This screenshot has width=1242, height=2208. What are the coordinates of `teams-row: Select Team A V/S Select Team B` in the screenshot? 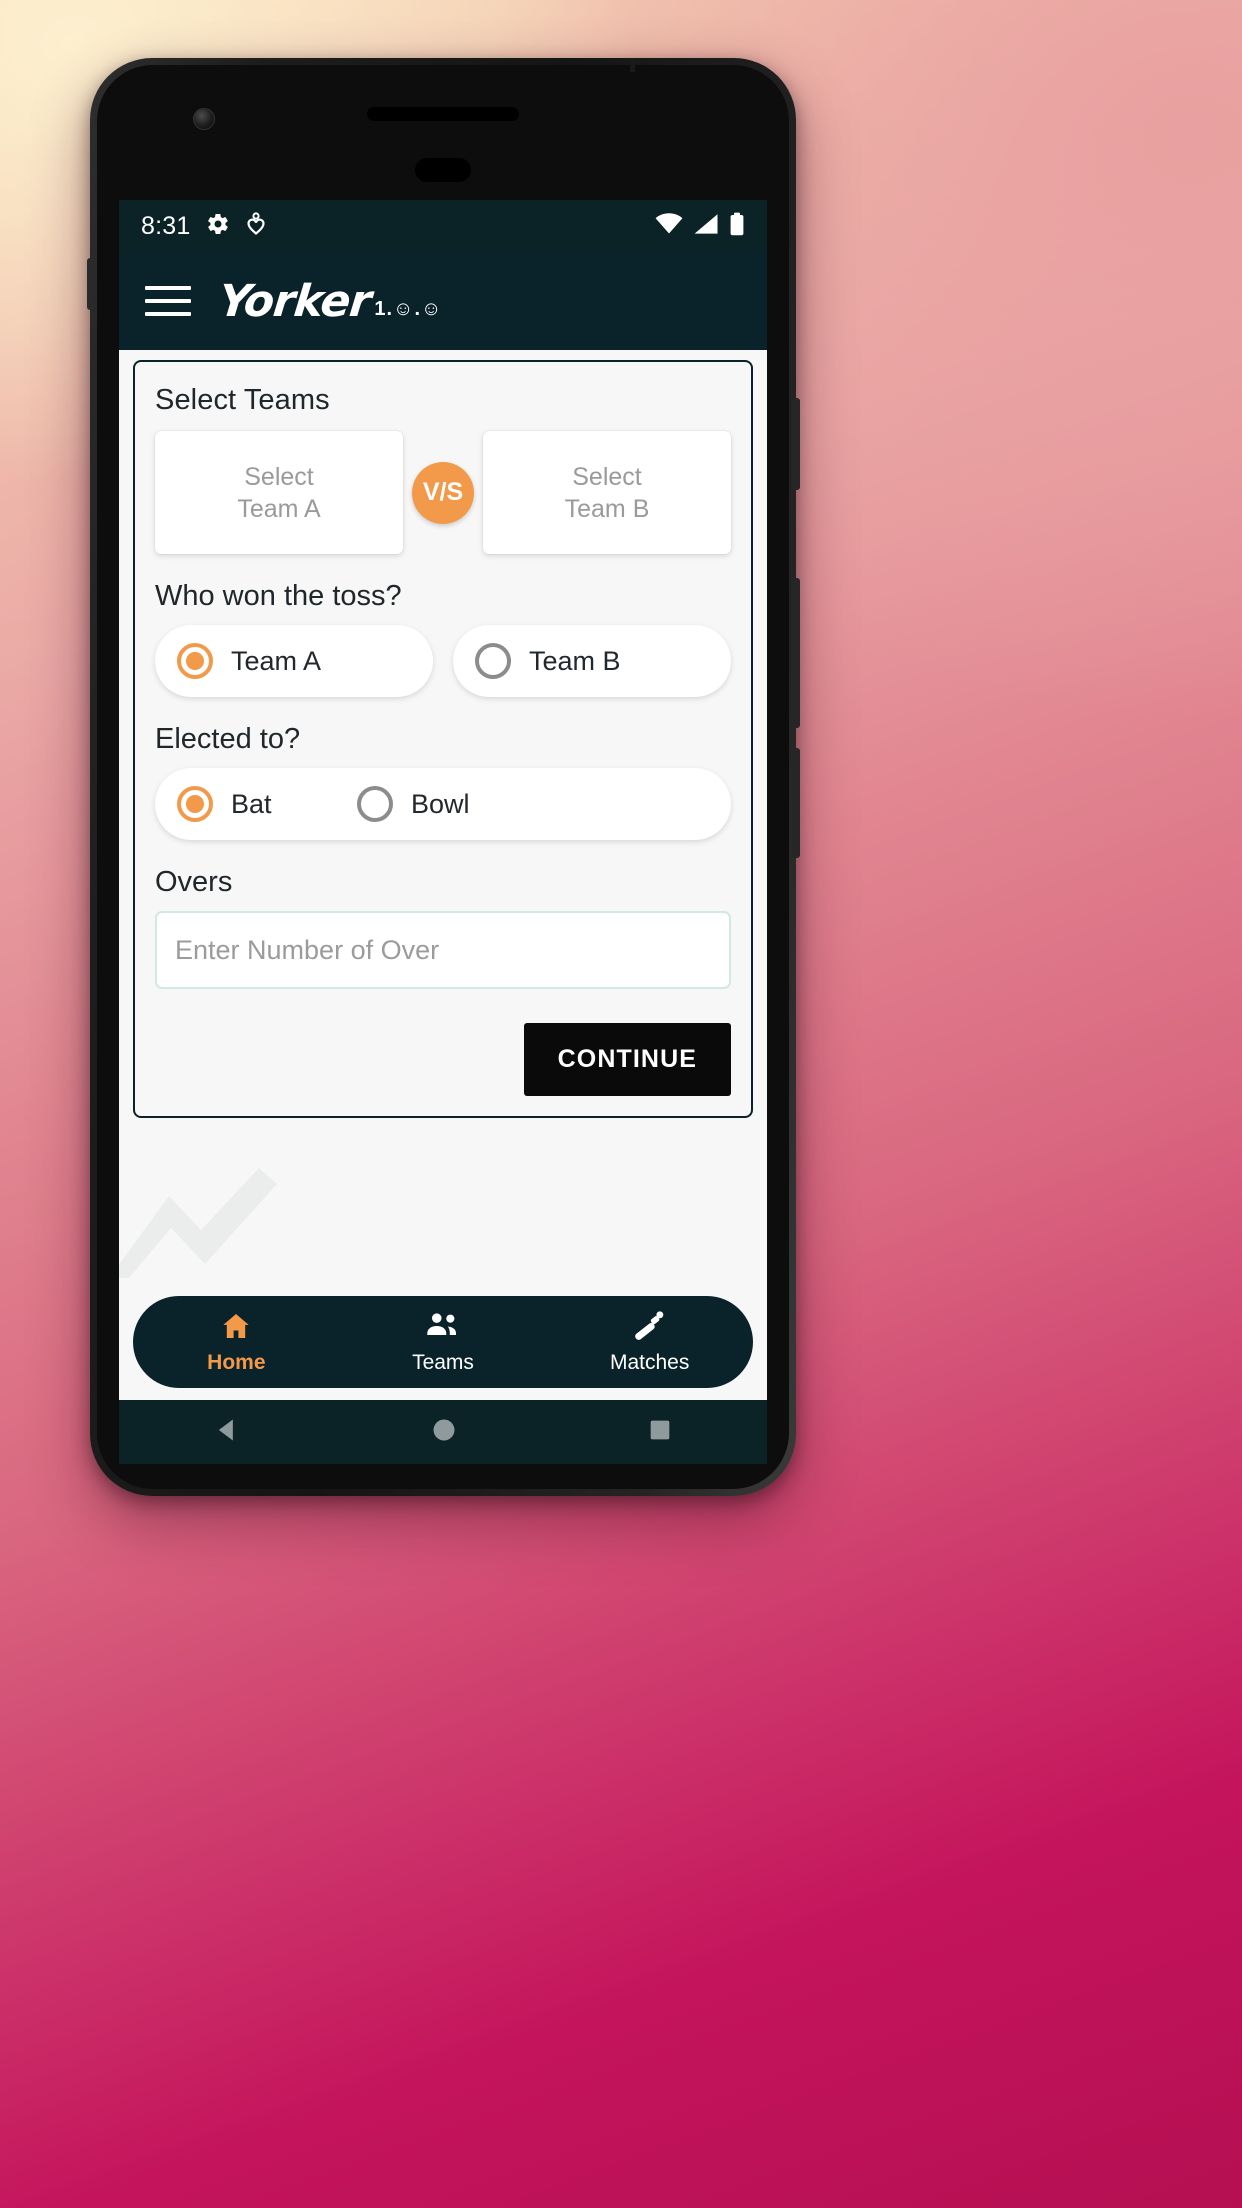 It's located at (443, 492).